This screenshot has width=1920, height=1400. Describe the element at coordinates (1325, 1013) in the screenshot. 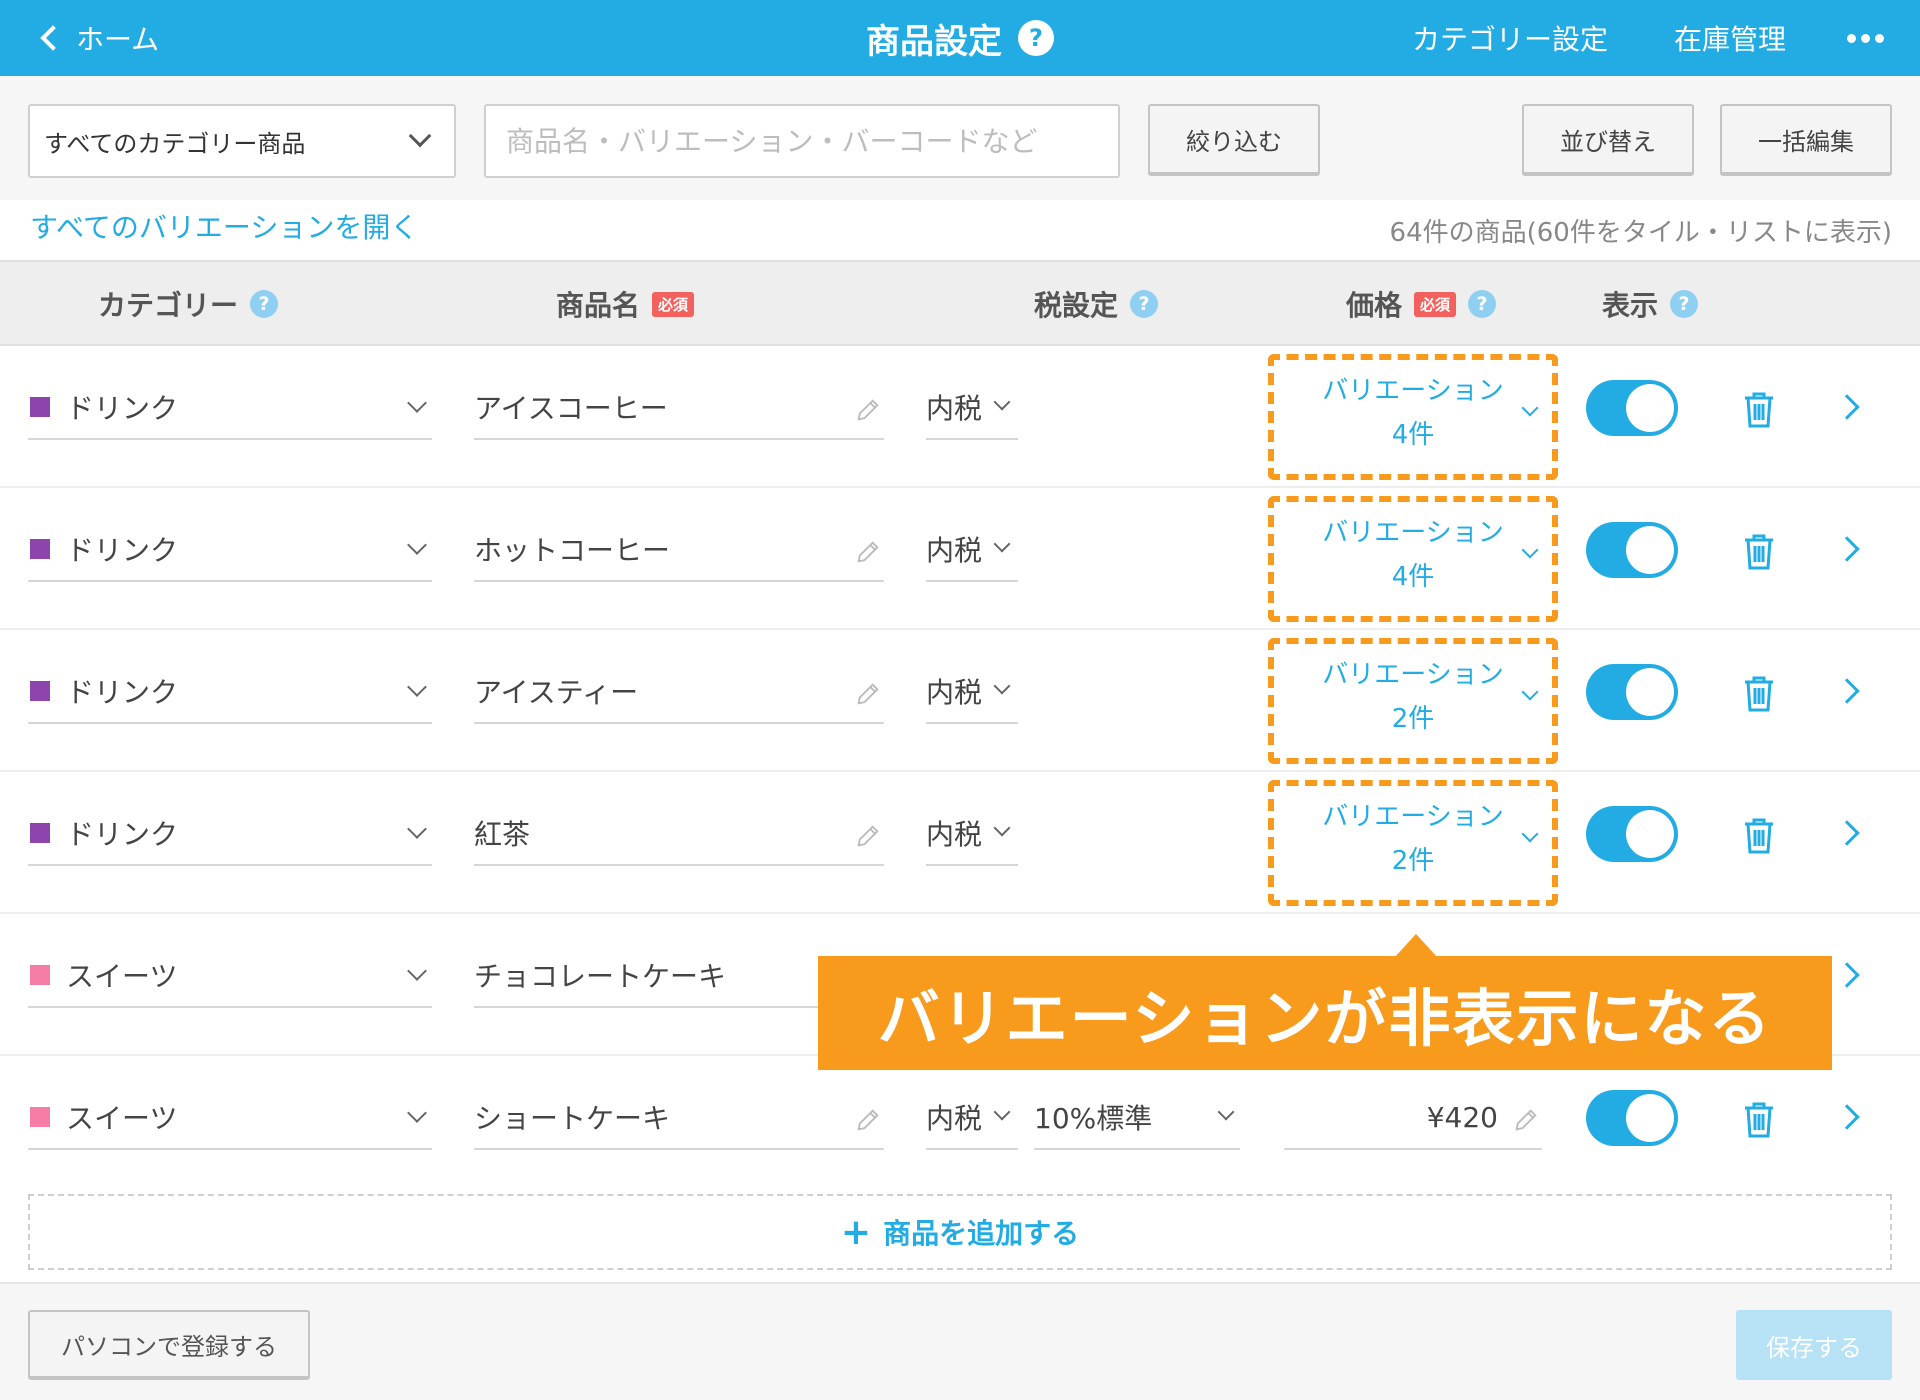

I see `annotation-callout: バリエーションが非表示になる` at that location.